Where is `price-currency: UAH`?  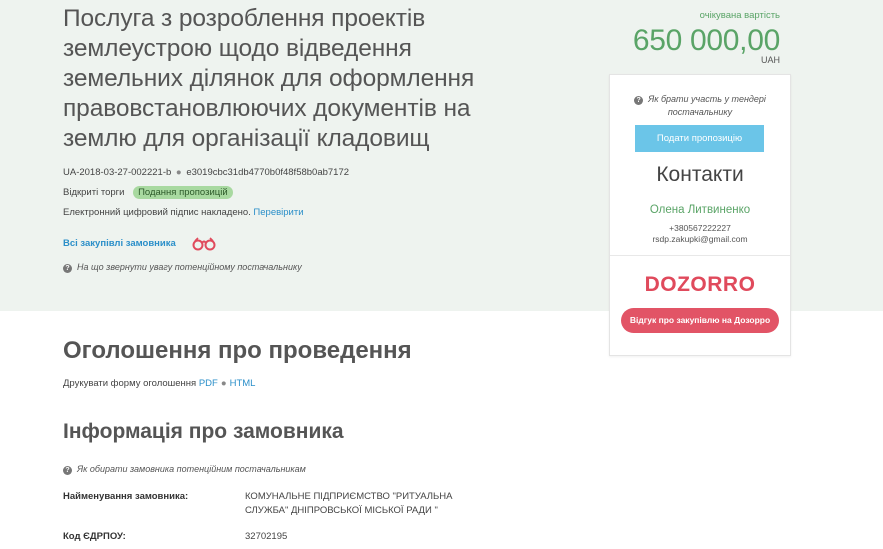
price-currency: UAH is located at coordinates (770, 60).